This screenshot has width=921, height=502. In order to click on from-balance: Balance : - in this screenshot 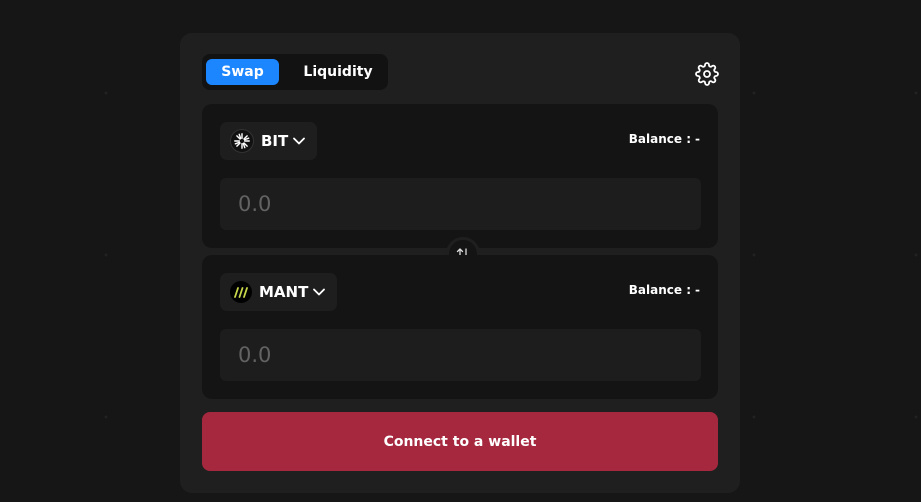, I will do `click(664, 139)`.